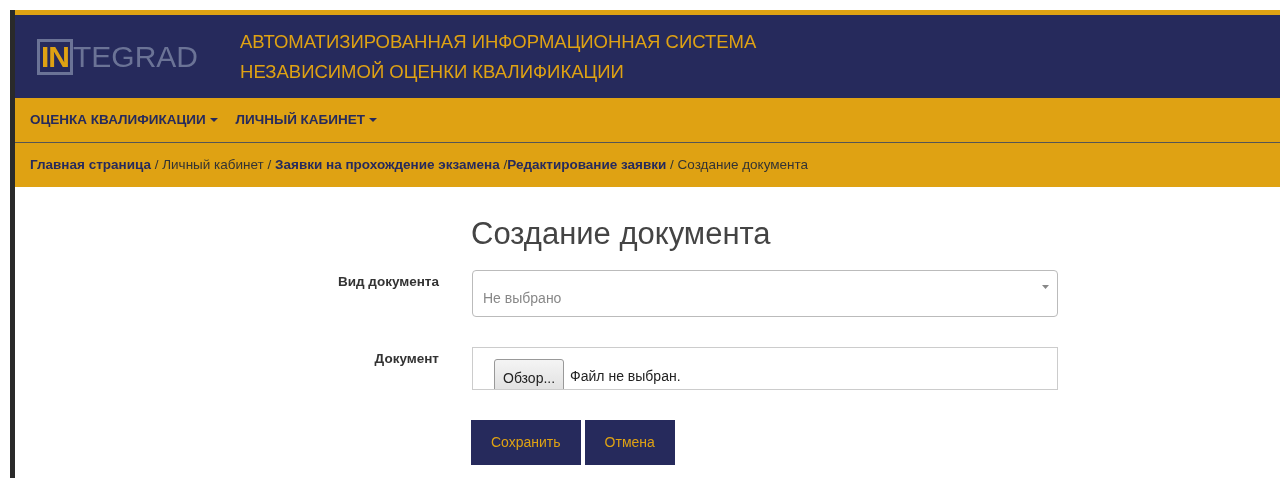 This screenshot has height=478, width=1280. What do you see at coordinates (387, 164) in the screenshot?
I see `breadcrumb-link: Заявки на прохождение экзамена` at bounding box center [387, 164].